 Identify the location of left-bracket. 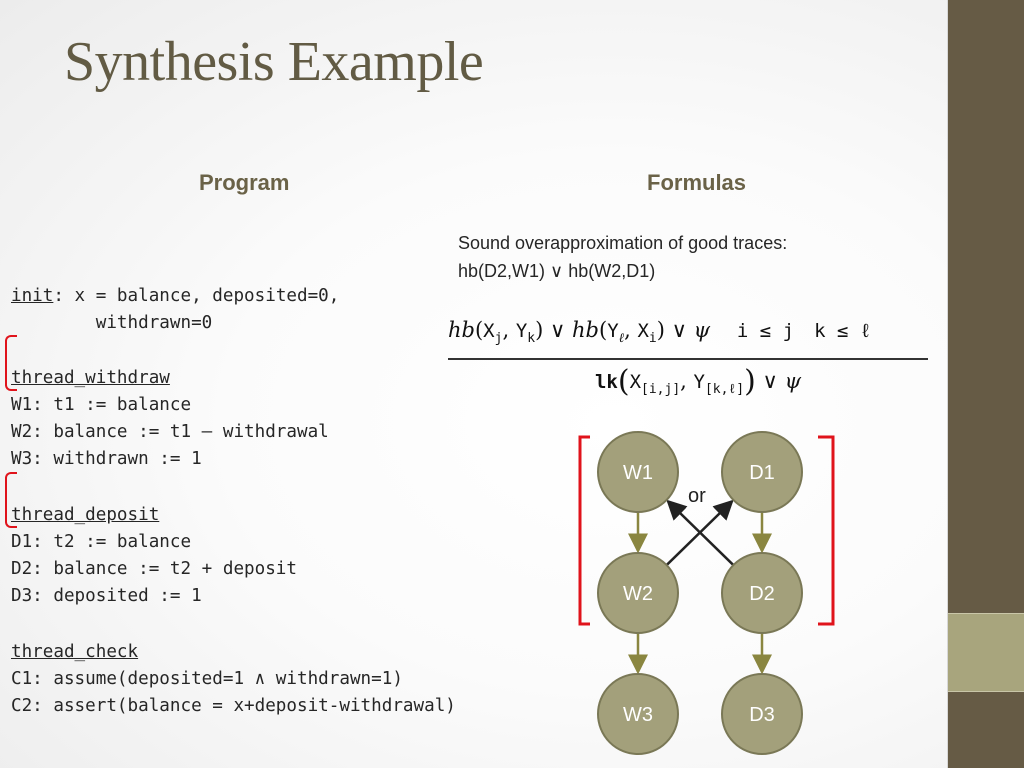
(584, 530).